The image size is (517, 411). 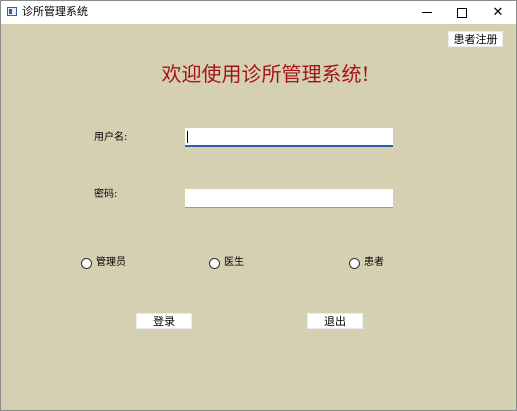 What do you see at coordinates (111, 137) in the screenshot?
I see `username-label: 用户名:` at bounding box center [111, 137].